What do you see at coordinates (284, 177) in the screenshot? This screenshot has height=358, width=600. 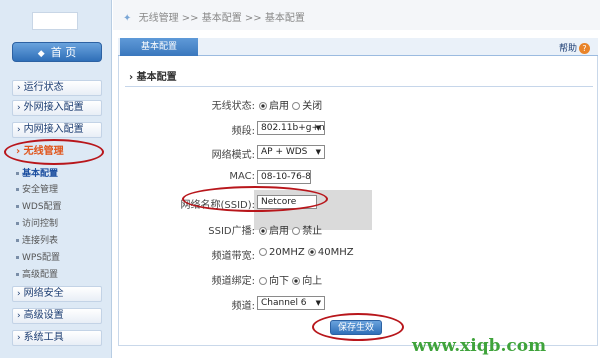 I see `mac-field: 08-10-76-82` at bounding box center [284, 177].